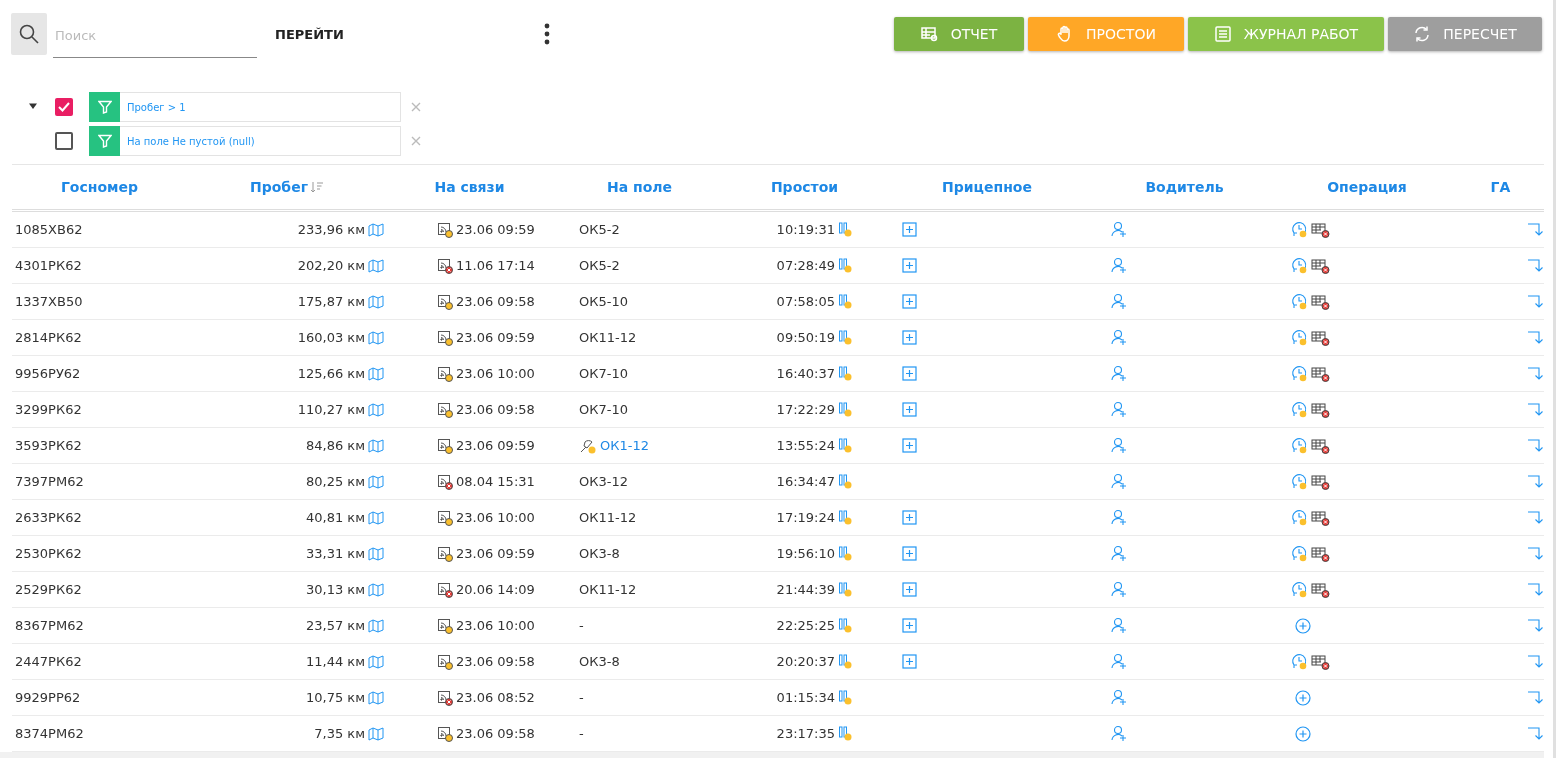  What do you see at coordinates (469, 187) in the screenshot?
I see `column-header: На связи` at bounding box center [469, 187].